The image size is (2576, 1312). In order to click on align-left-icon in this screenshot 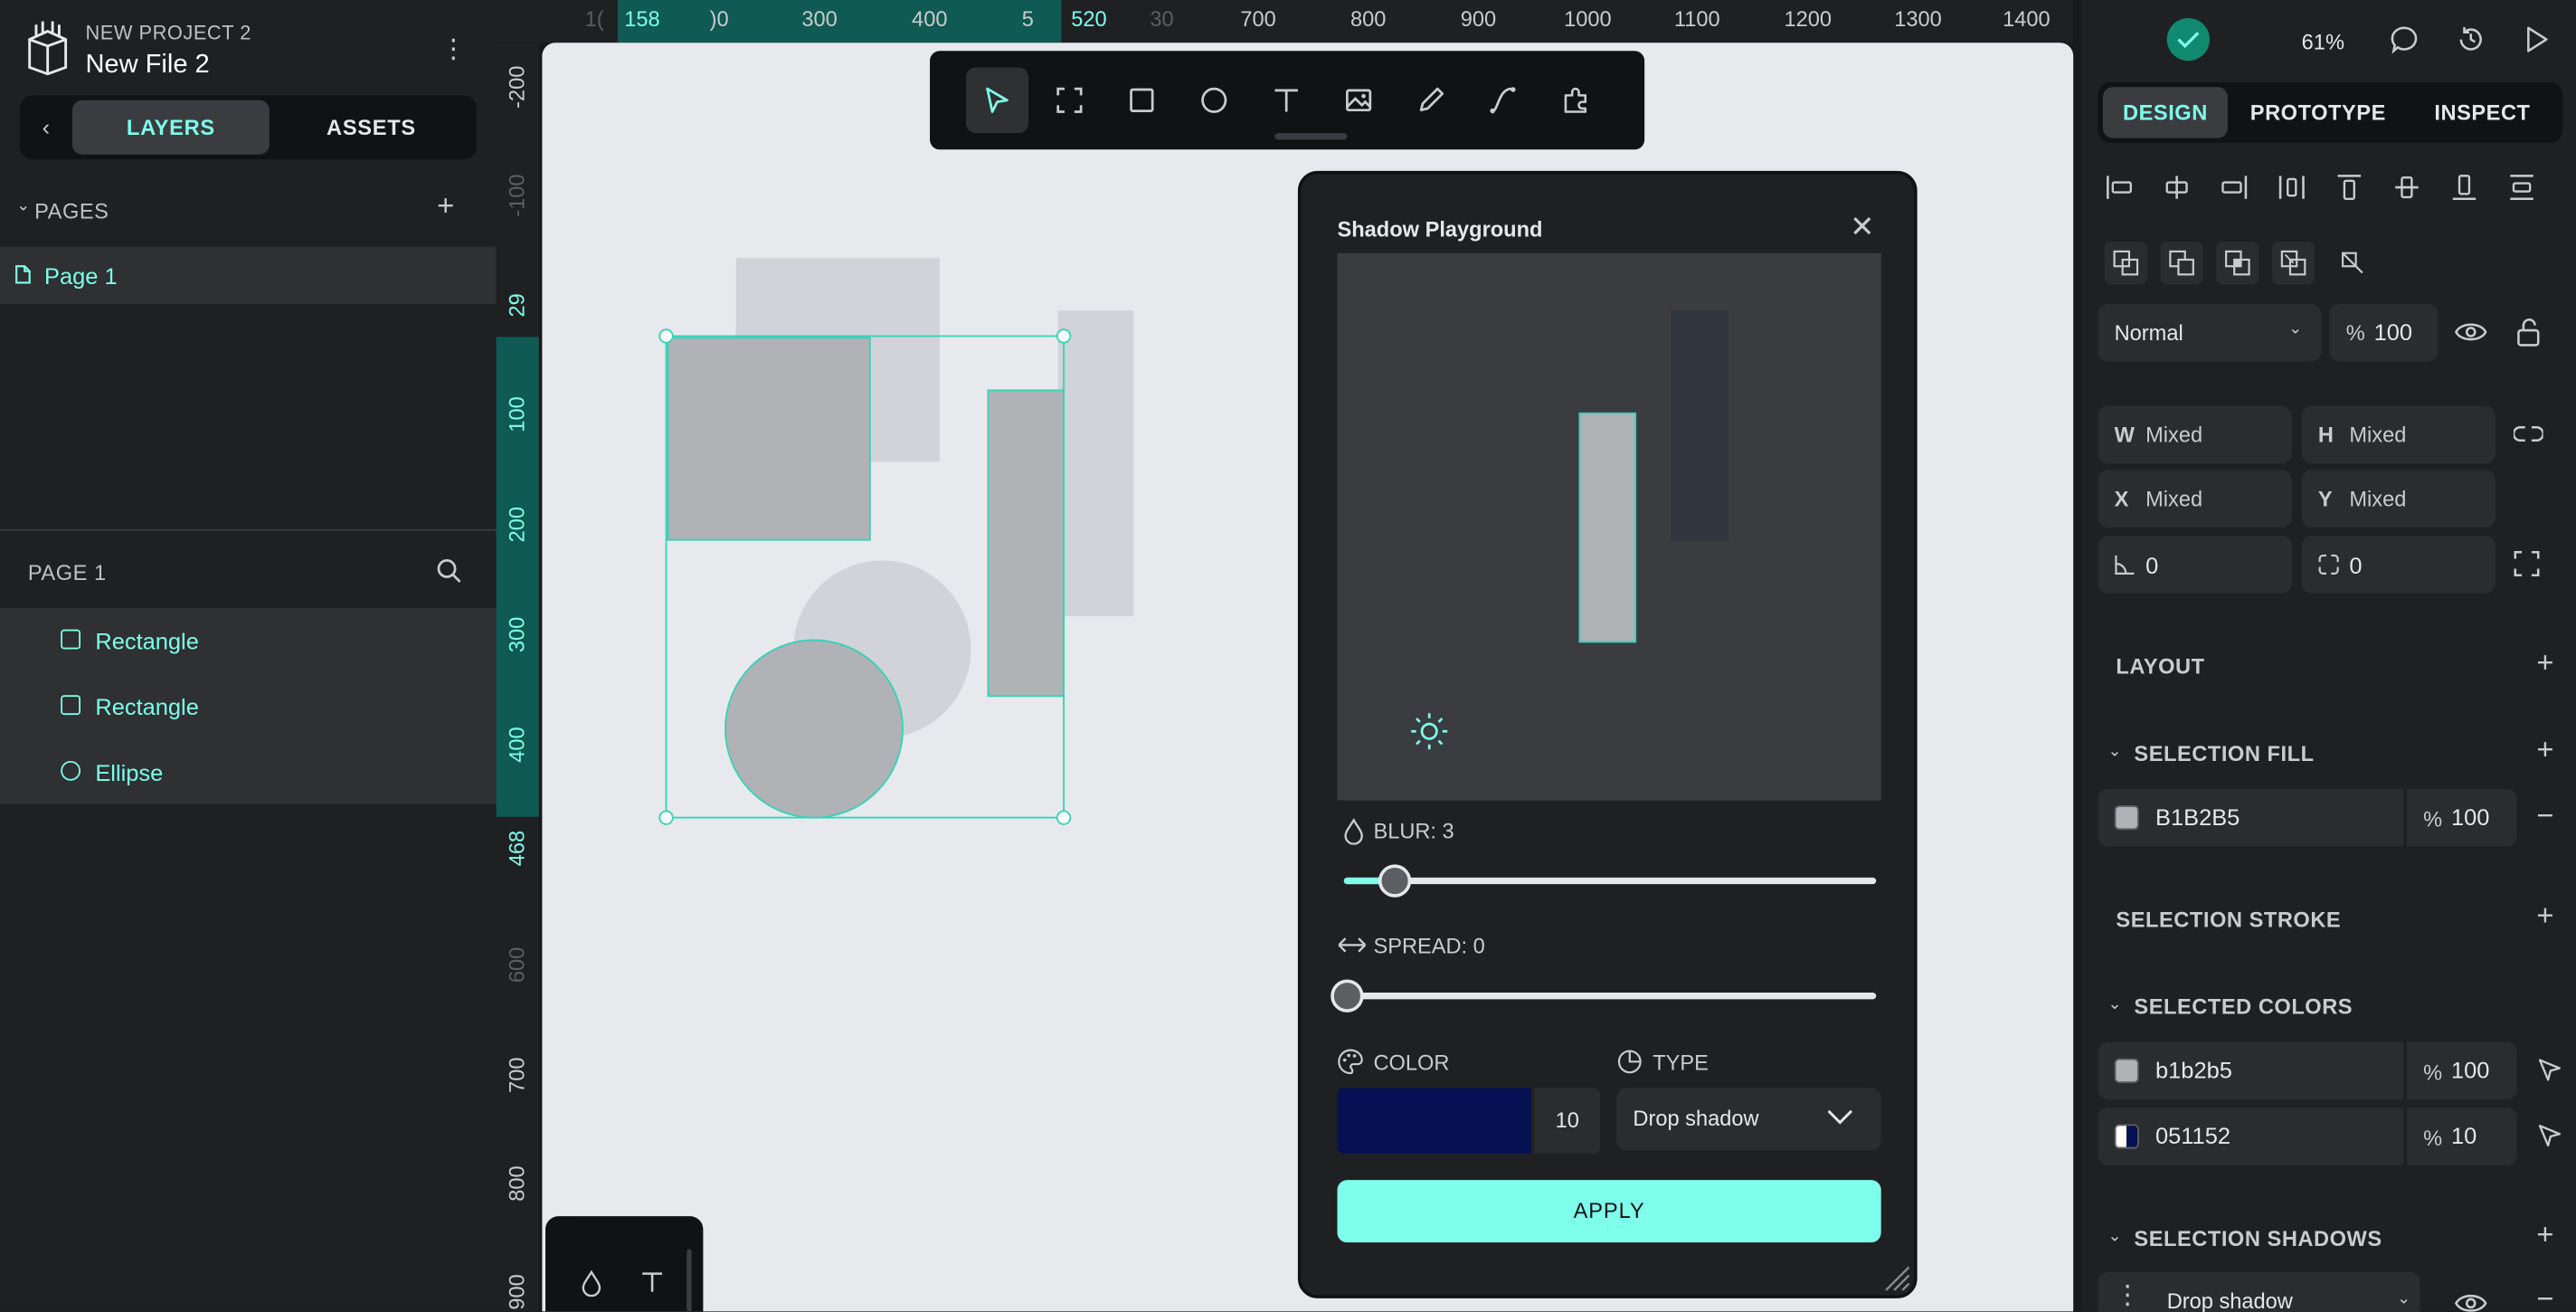, I will do `click(2120, 188)`.